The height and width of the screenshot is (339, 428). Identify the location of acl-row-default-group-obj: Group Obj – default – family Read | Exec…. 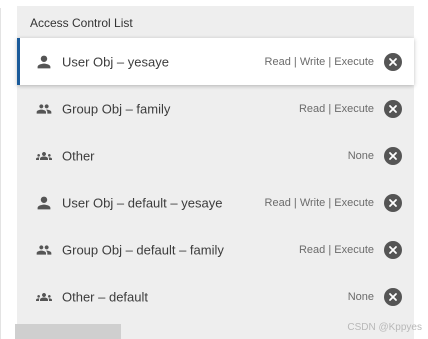
(215, 249).